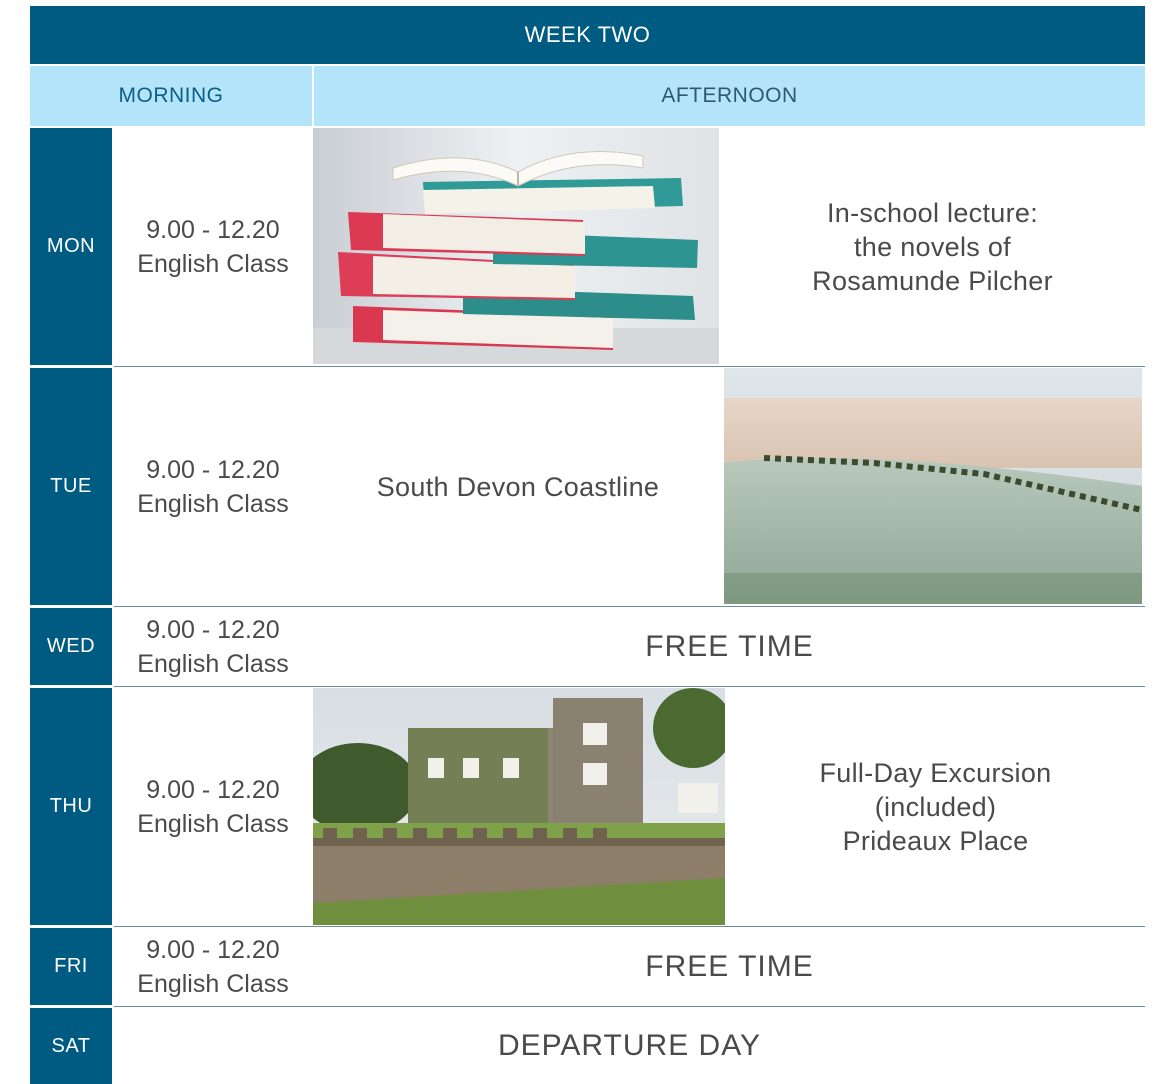  What do you see at coordinates (213, 646) in the screenshot?
I see `morning-cell-wed: 9.00 - 12.20 English Class` at bounding box center [213, 646].